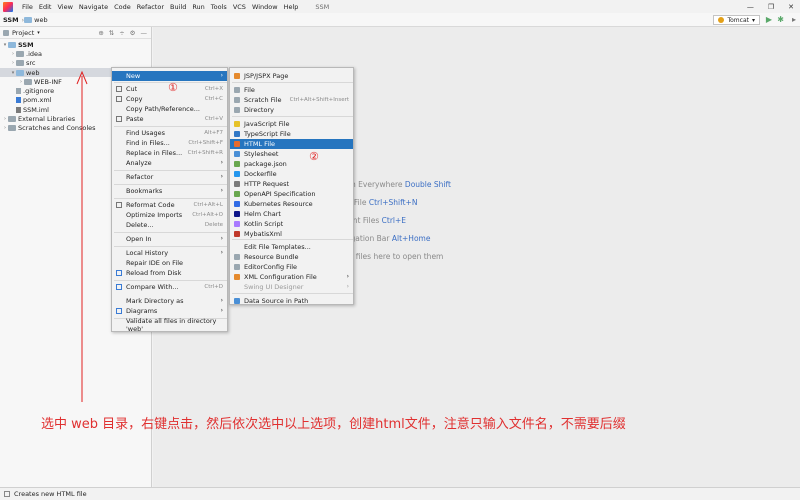  Describe the element at coordinates (291, 204) in the screenshot. I see `new-submenu-item-kubernetes-resource: Kubernetes Resource` at that location.